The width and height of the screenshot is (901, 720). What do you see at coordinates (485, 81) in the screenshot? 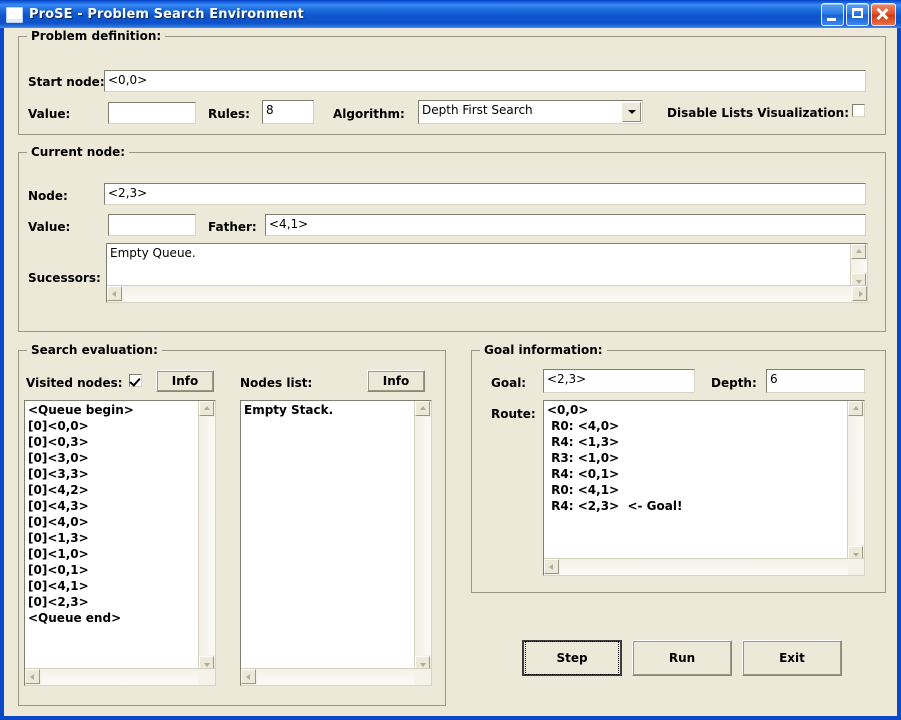
I see `start-node-input: <0,0>` at bounding box center [485, 81].